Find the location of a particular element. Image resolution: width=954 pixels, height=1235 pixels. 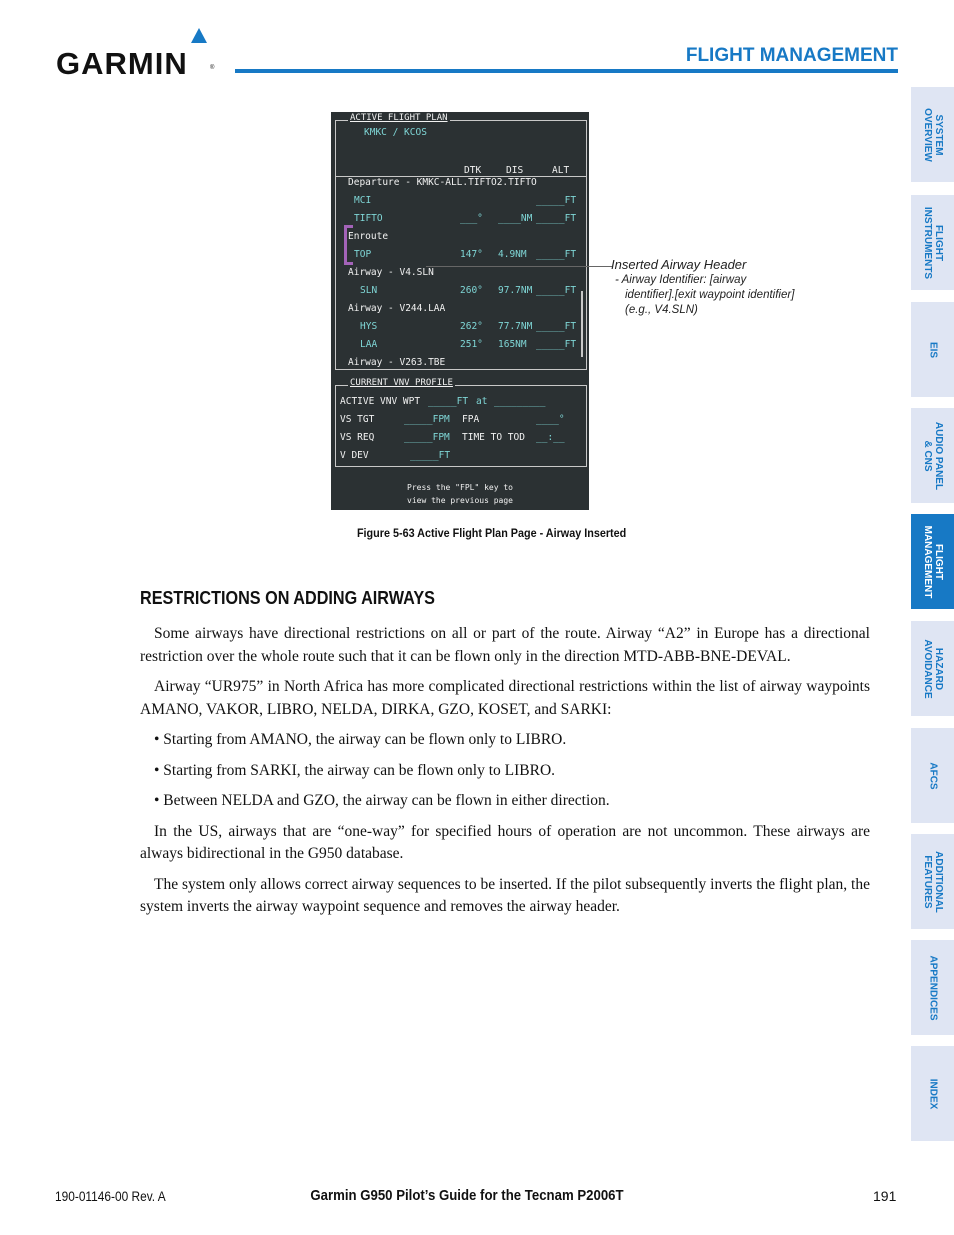

fpl-waypoint: LAA is located at coordinates (368, 344).